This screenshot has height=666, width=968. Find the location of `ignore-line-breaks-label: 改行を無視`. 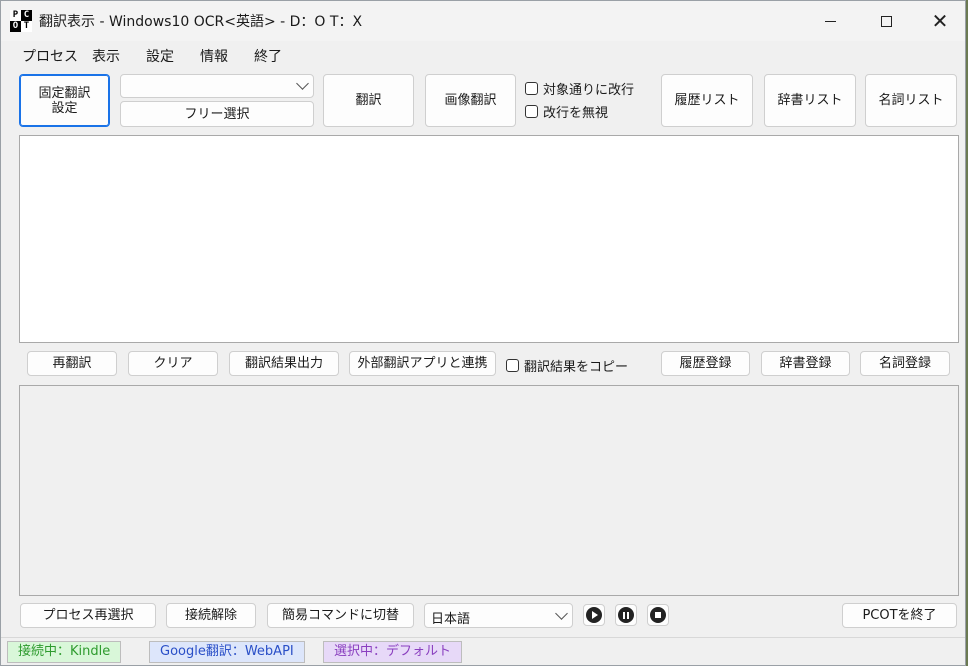

ignore-line-breaks-label: 改行を無視 is located at coordinates (576, 113).